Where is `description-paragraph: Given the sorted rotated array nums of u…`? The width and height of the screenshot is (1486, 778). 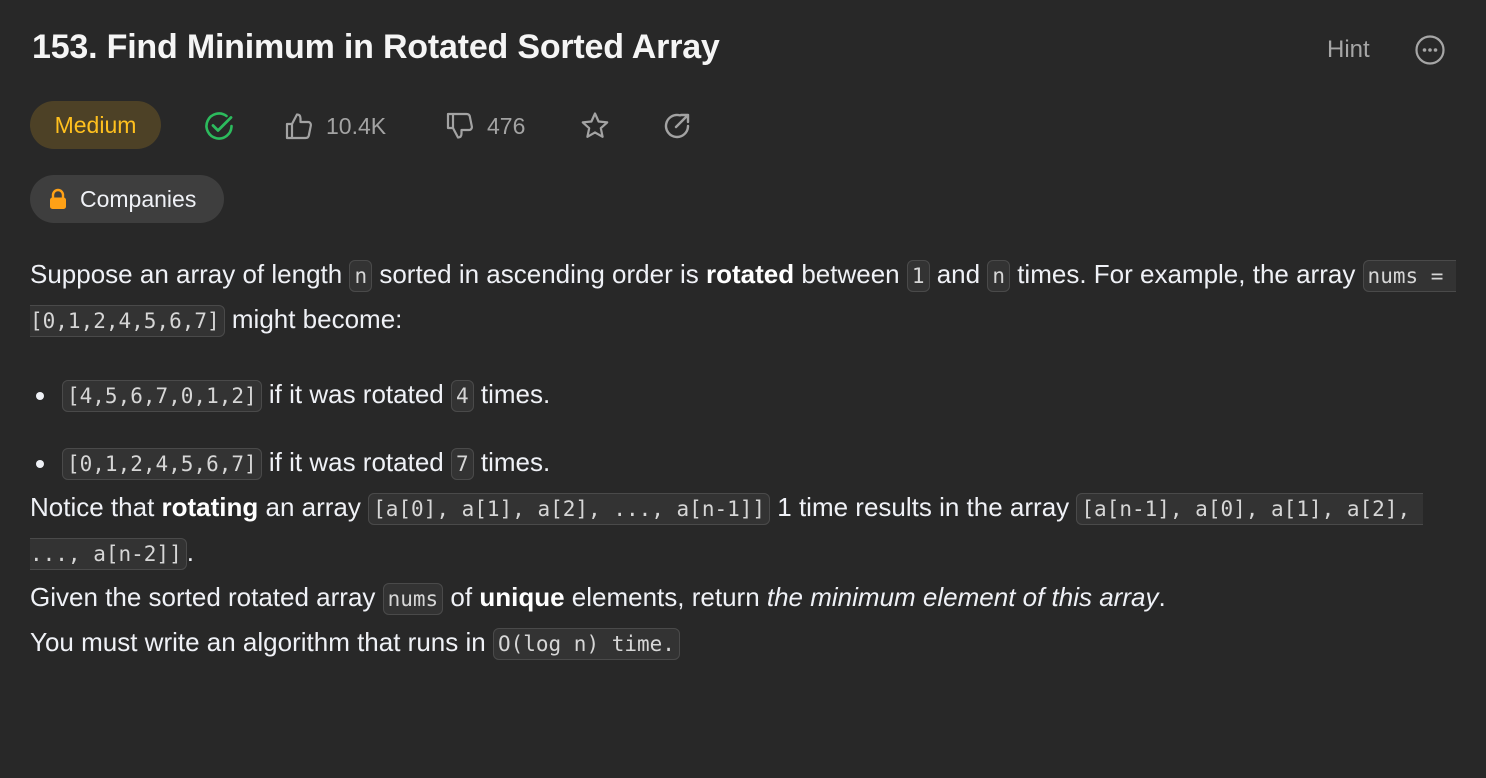 description-paragraph: Given the sorted rotated array nums of u… is located at coordinates (740, 598).